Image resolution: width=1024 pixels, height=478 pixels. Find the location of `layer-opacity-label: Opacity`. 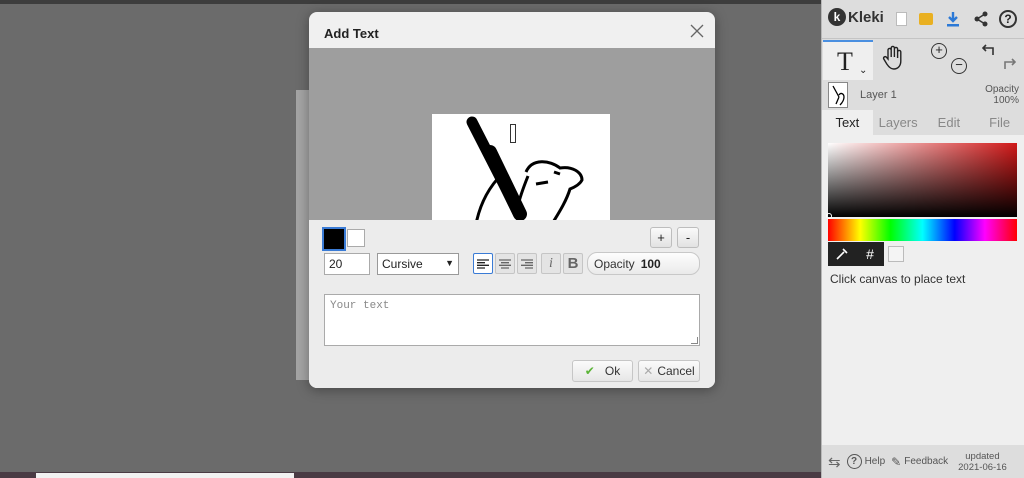

layer-opacity-label: Opacity is located at coordinates (1002, 89).